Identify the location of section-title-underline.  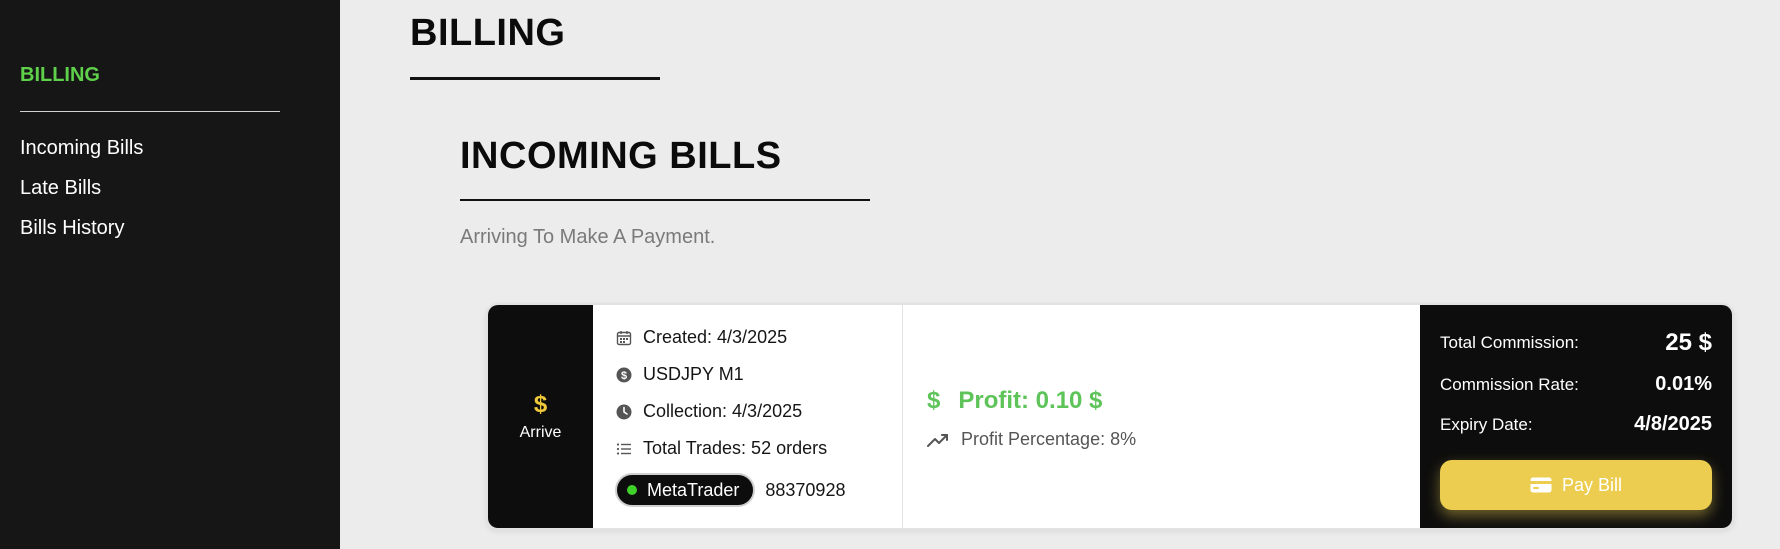
(665, 200).